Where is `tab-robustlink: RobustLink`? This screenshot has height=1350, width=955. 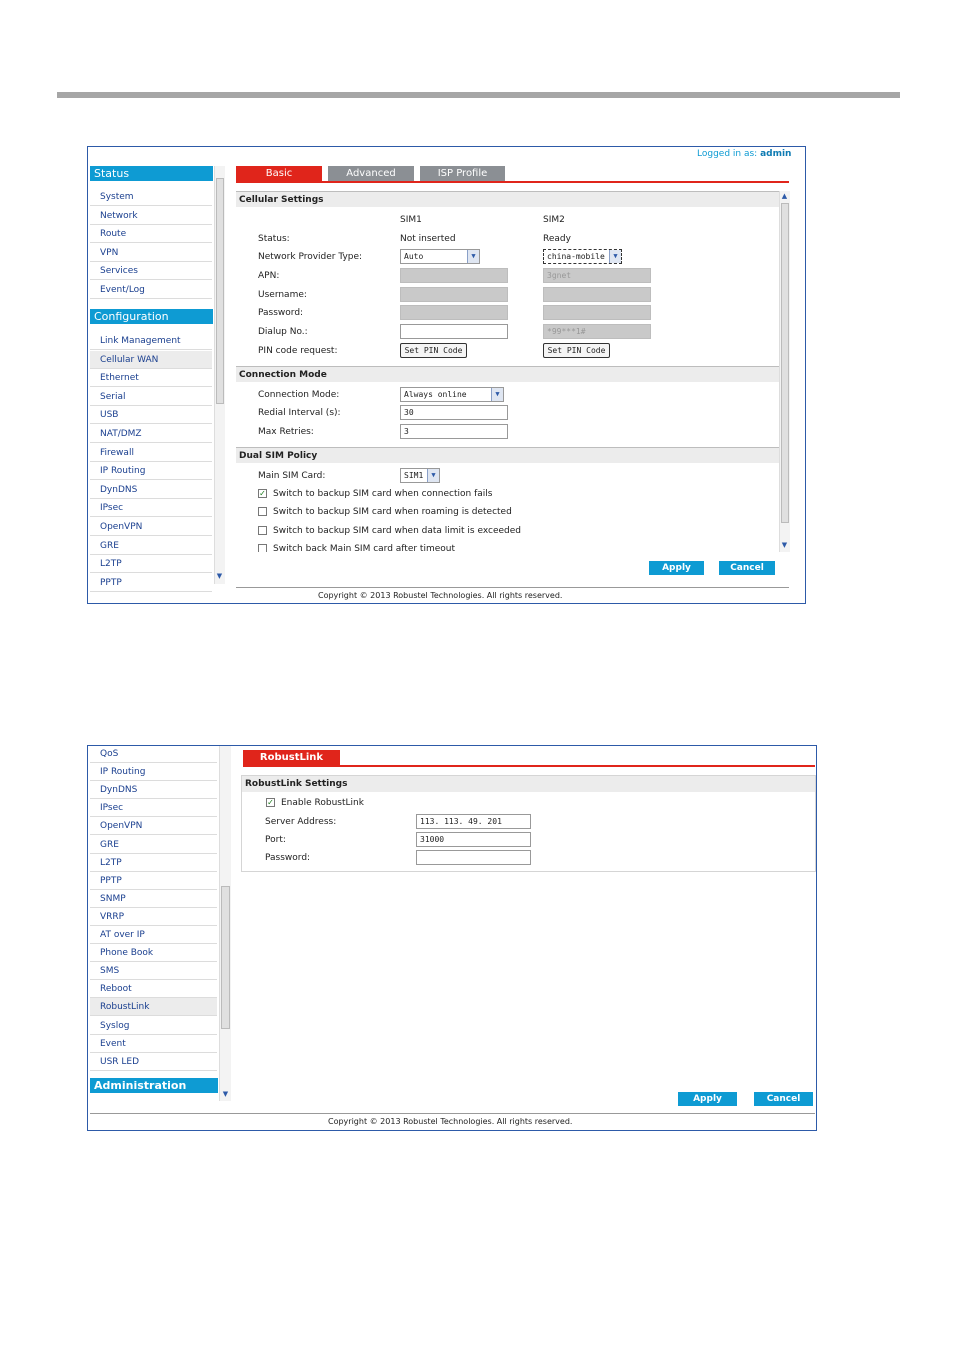
tab-robustlink: RobustLink is located at coordinates (291, 757).